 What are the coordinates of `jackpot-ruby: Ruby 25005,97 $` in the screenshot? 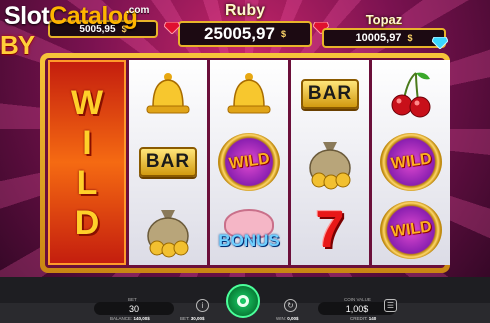 It's located at (245, 24).